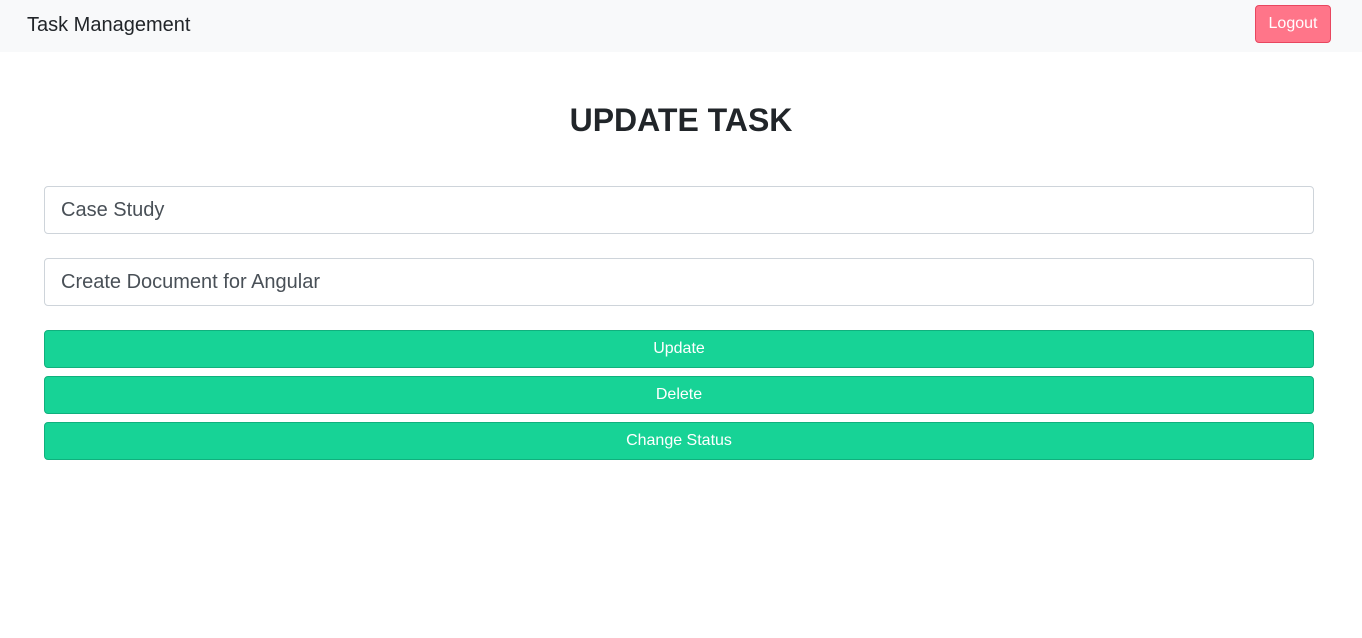 This screenshot has width=1362, height=638. What do you see at coordinates (679, 210) in the screenshot?
I see `task-title-input` at bounding box center [679, 210].